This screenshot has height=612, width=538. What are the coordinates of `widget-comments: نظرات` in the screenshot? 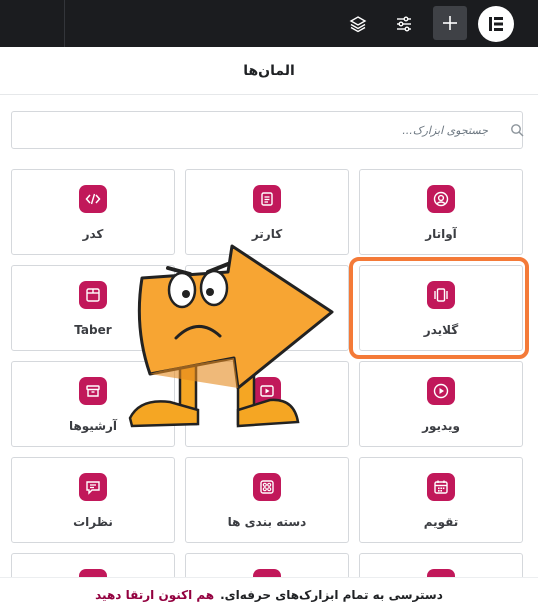 It's located at (93, 500).